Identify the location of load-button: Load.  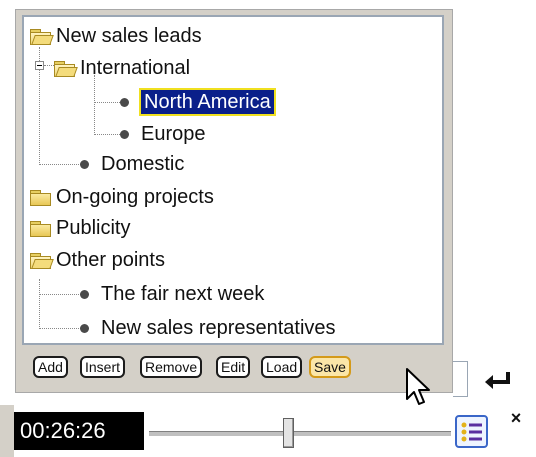
(282, 367).